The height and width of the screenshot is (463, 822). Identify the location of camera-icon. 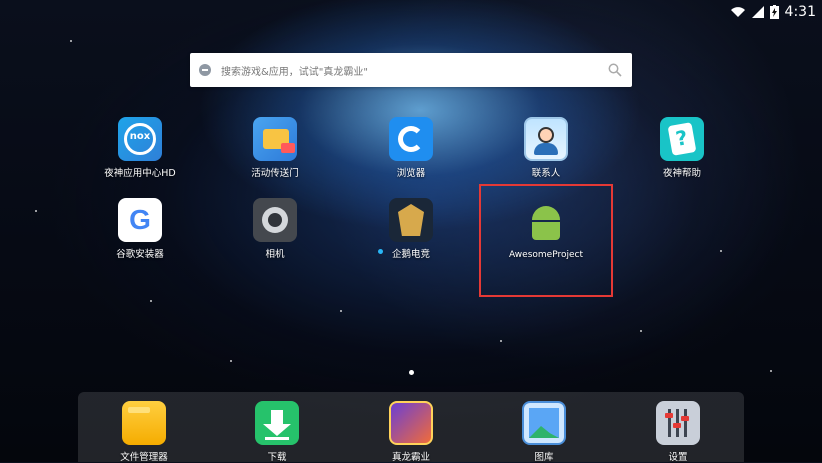
(275, 220).